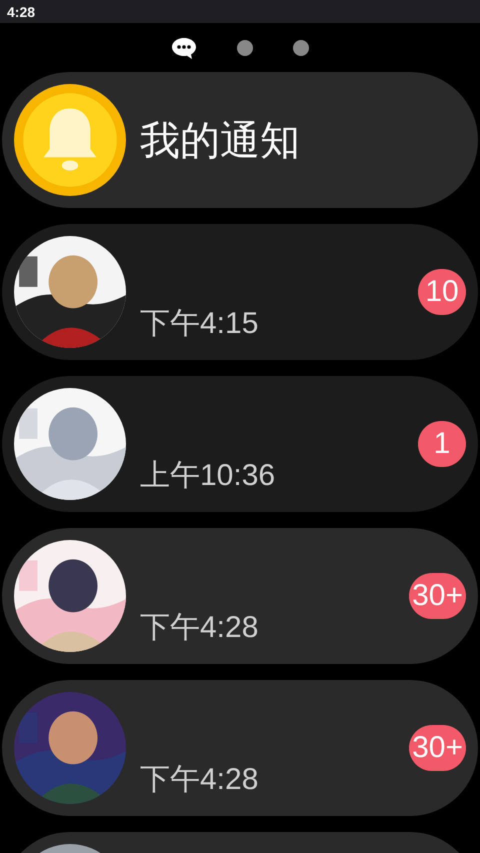 The height and width of the screenshot is (853, 480). I want to click on message-time: 上午10:36, so click(208, 476).